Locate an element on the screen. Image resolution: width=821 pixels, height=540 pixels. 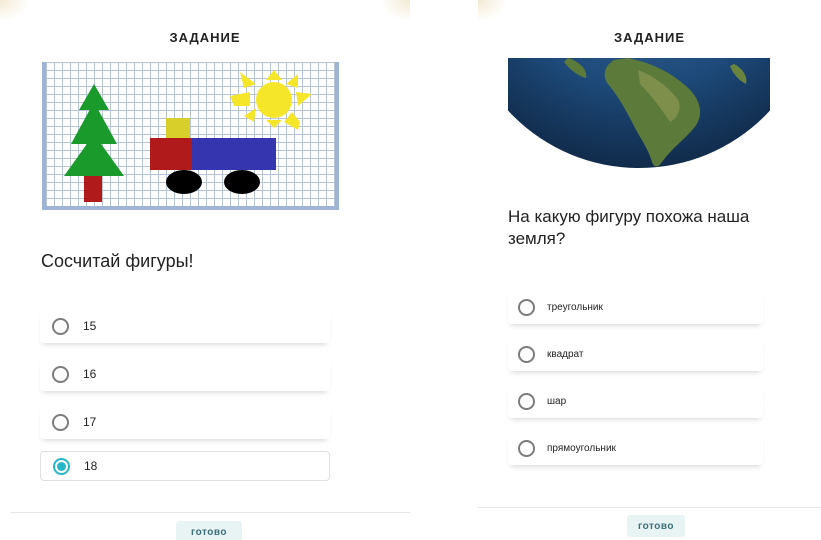
option-label: шар is located at coordinates (557, 401).